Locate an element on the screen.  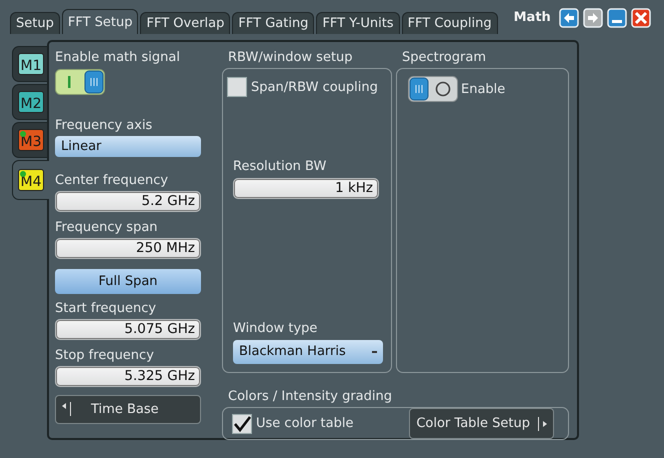
field-label: Stop frequency is located at coordinates (104, 356).